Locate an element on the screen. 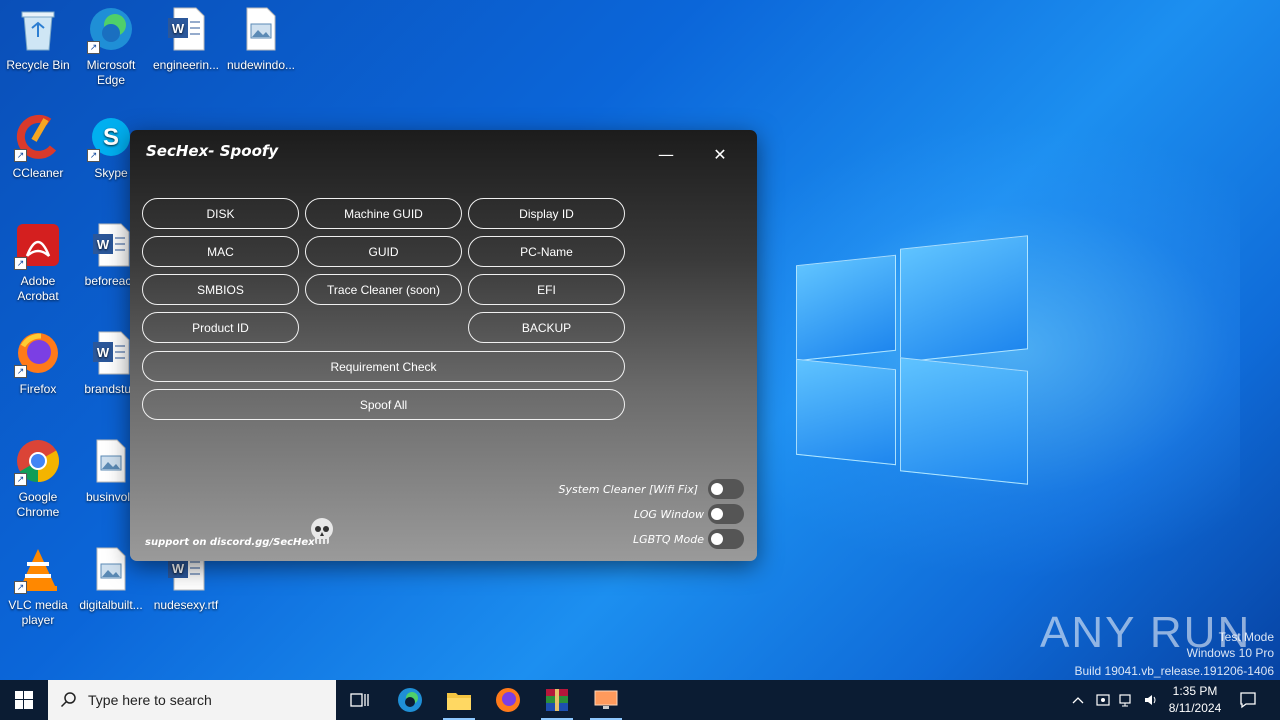 This screenshot has height=720, width=1280. taskbar-file-explorer is located at coordinates (459, 700).